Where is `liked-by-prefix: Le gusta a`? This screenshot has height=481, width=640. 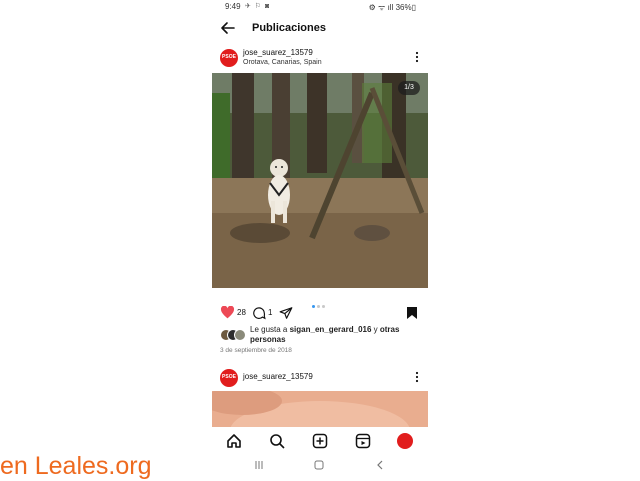 liked-by-prefix: Le gusta a is located at coordinates (270, 329).